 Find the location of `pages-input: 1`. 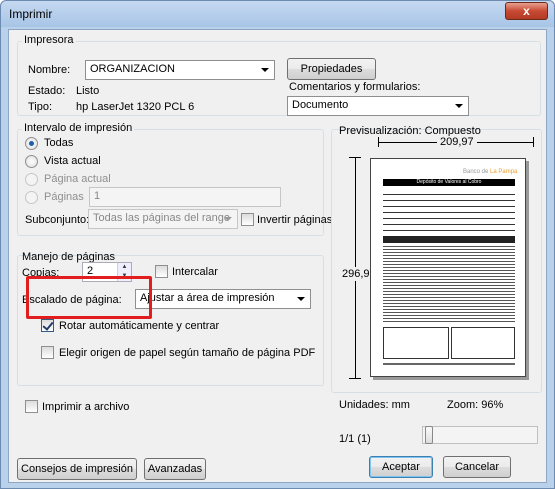

pages-input: 1 is located at coordinates (185, 197).